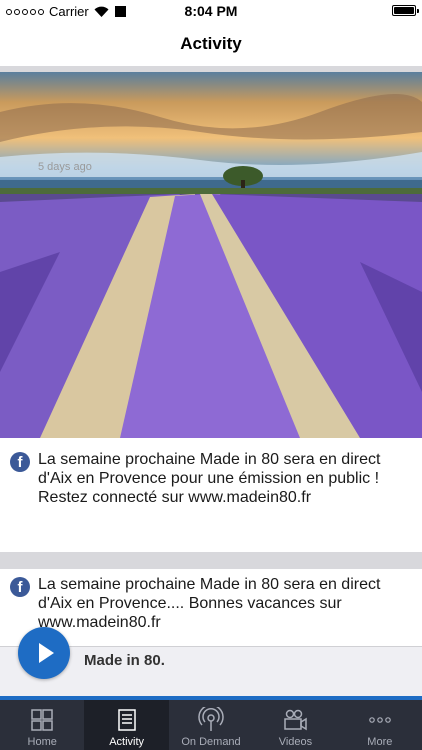  Describe the element at coordinates (295, 742) in the screenshot. I see `tab-label: Videos` at that location.